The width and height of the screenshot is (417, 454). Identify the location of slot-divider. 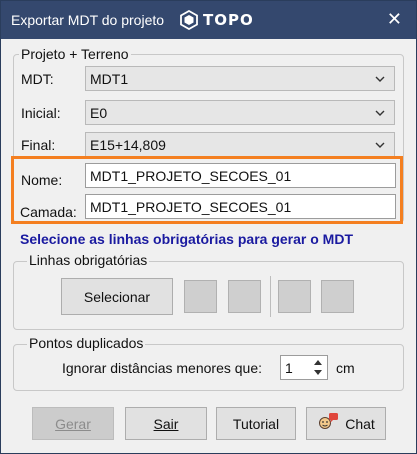
(270, 296).